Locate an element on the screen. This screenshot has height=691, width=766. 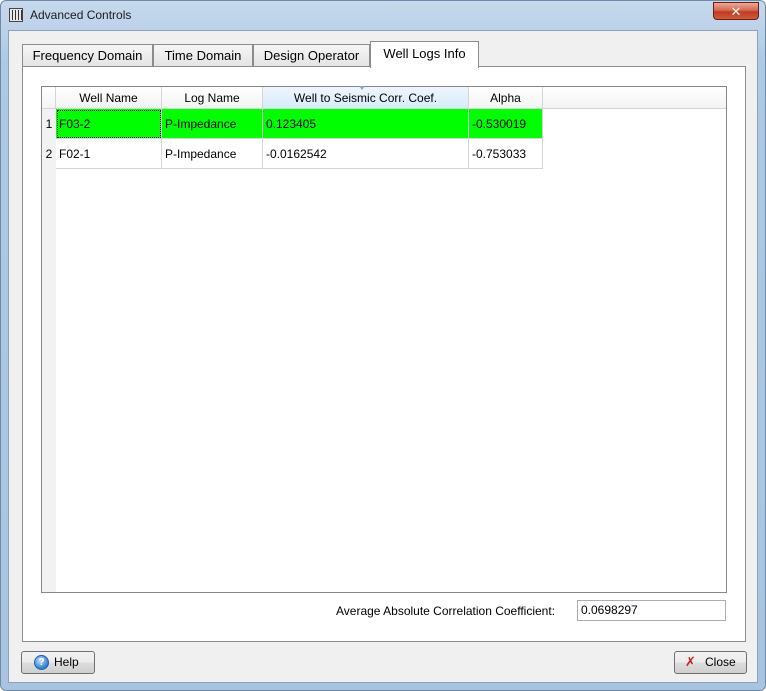
table-cell-well-name: F02-1 is located at coordinates (109, 154).